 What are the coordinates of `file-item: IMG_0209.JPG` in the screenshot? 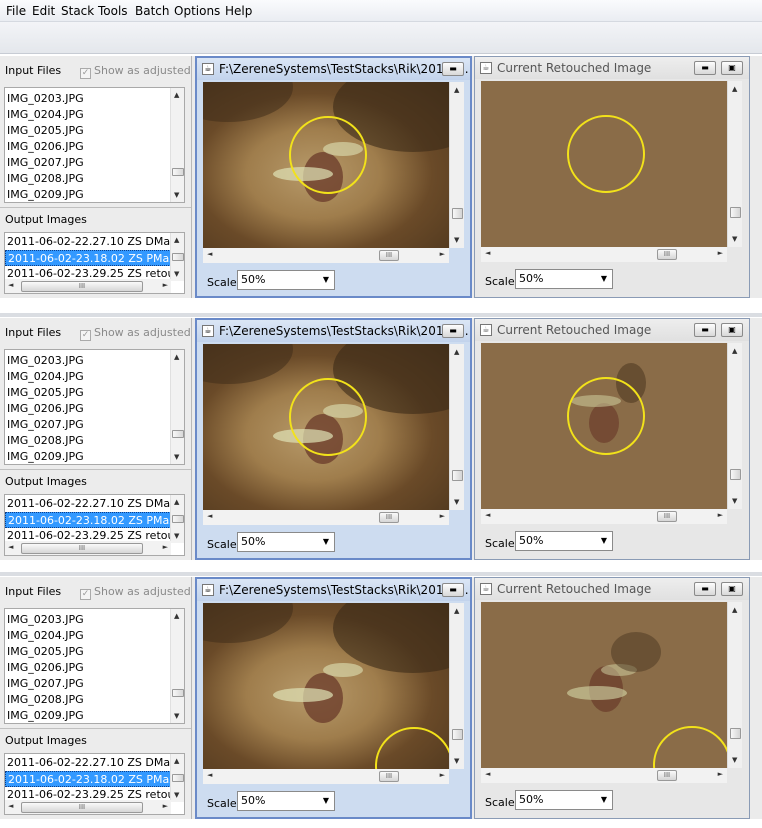 It's located at (94, 715).